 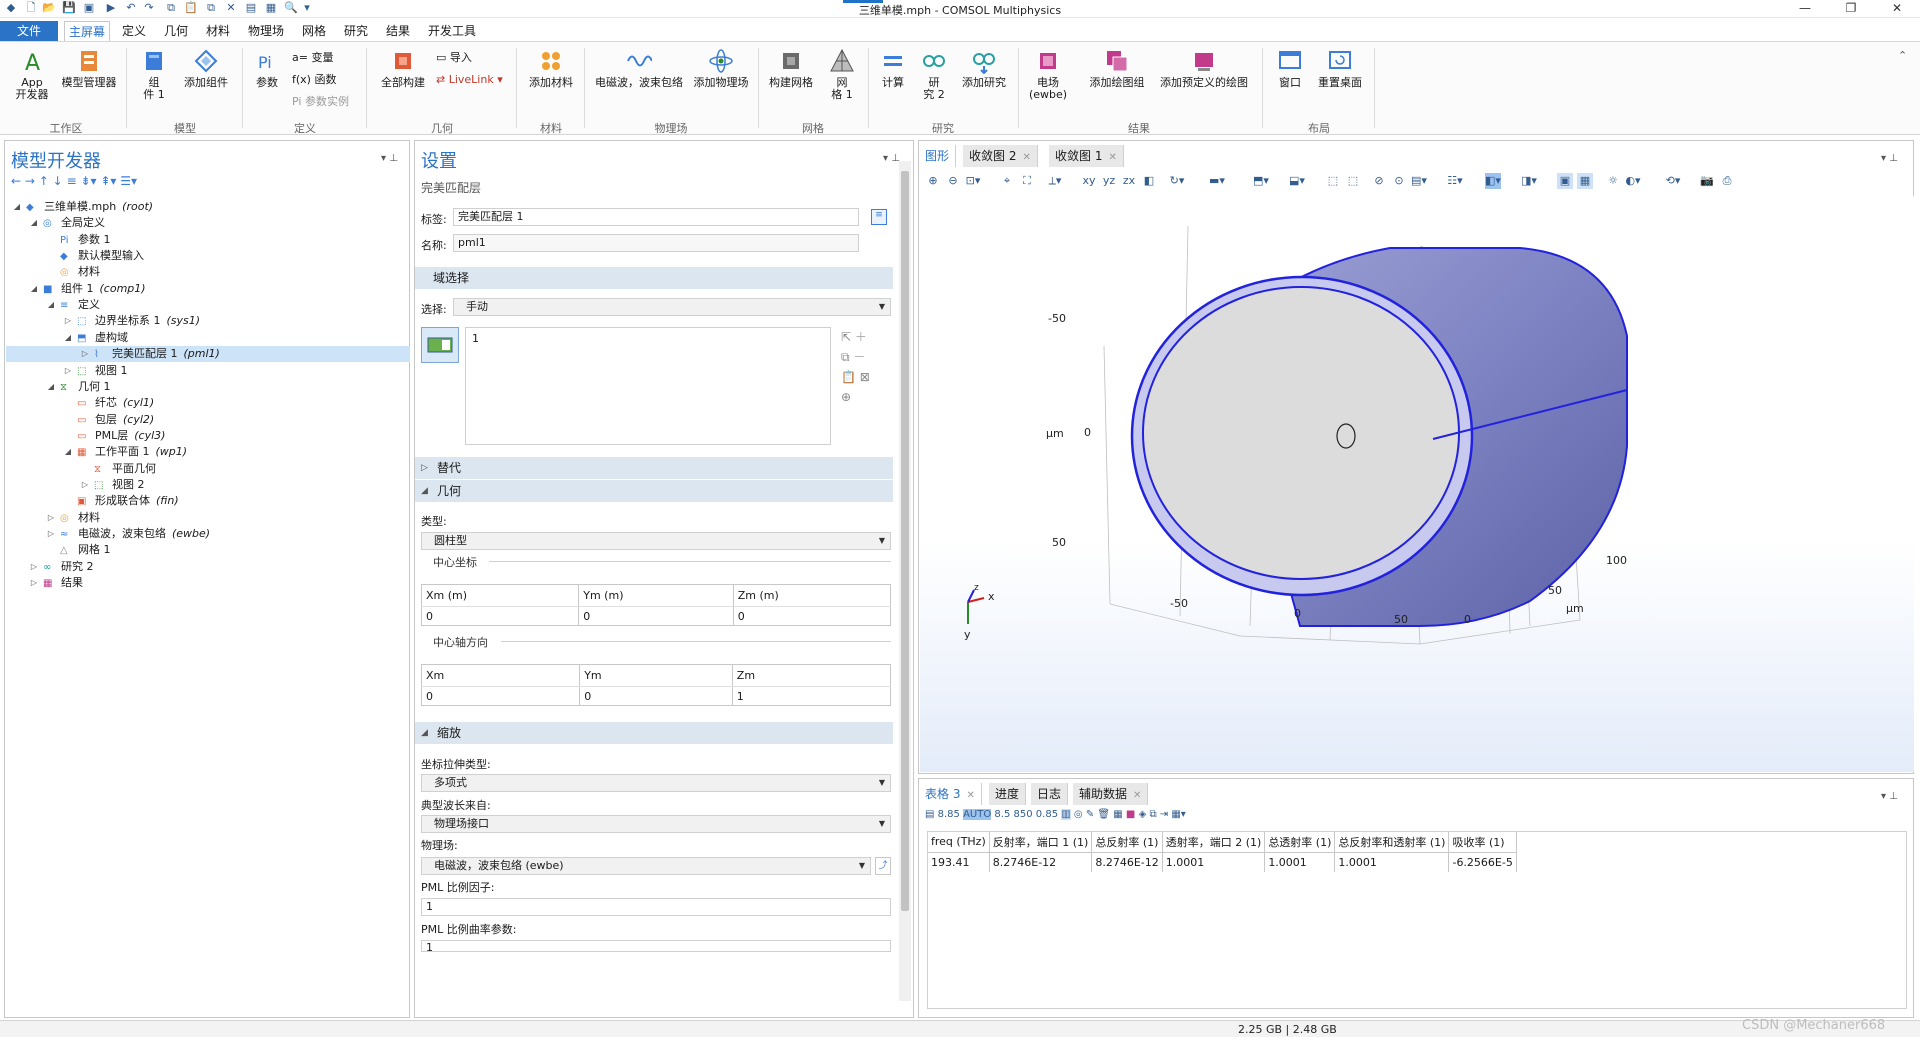 What do you see at coordinates (208, 583) in the screenshot?
I see `tree-node: ▷ ▦ 结果` at bounding box center [208, 583].